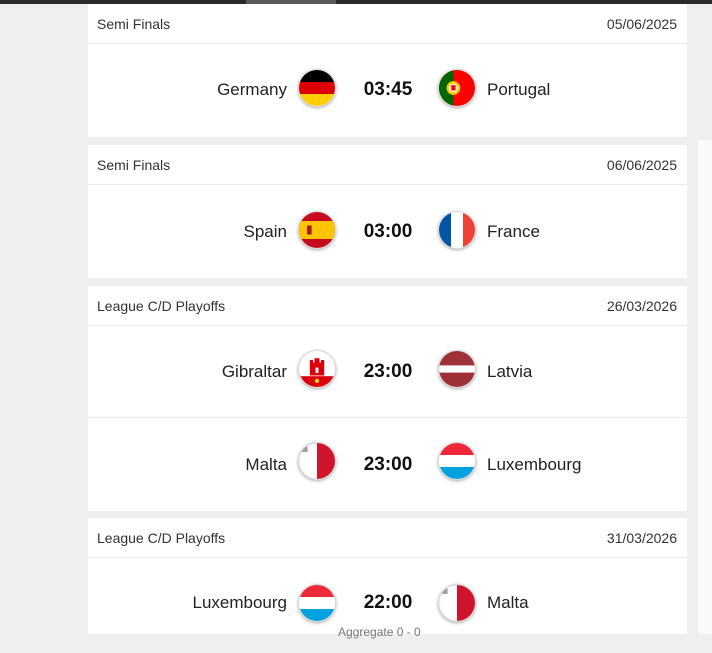 The image size is (712, 653). What do you see at coordinates (457, 369) in the screenshot?
I see `latvia-flag-icon` at bounding box center [457, 369].